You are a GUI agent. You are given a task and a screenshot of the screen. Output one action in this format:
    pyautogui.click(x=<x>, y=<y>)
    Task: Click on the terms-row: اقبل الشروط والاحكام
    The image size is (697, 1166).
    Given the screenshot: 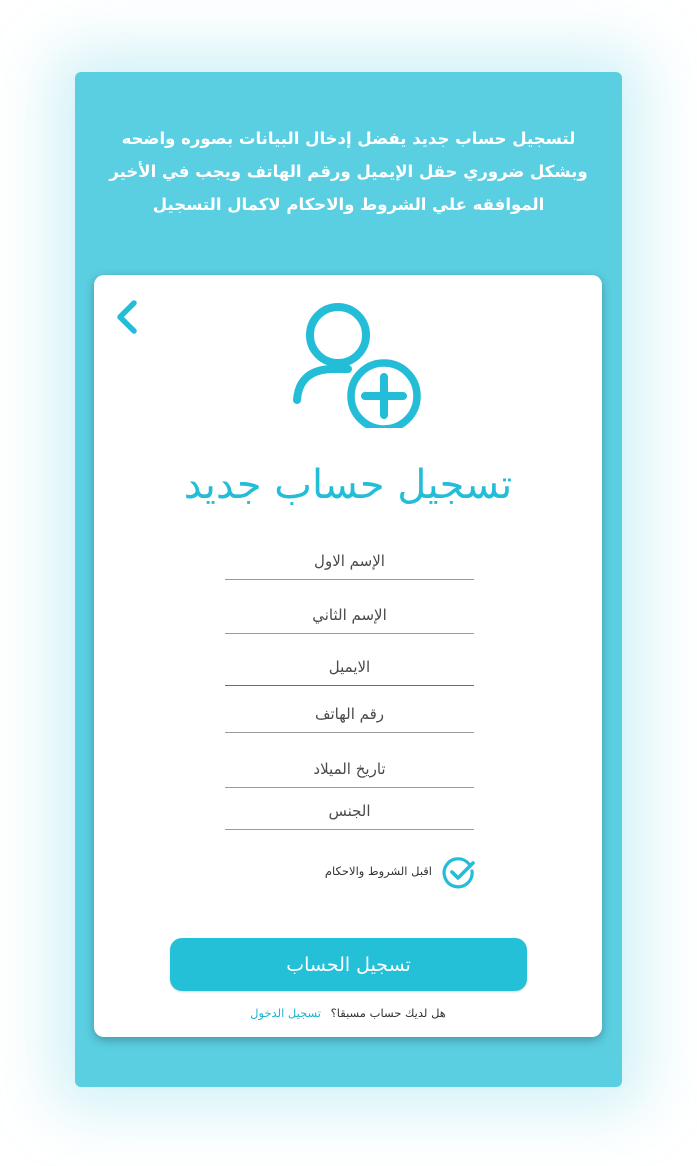 What is the action you would take?
    pyautogui.click(x=393, y=873)
    